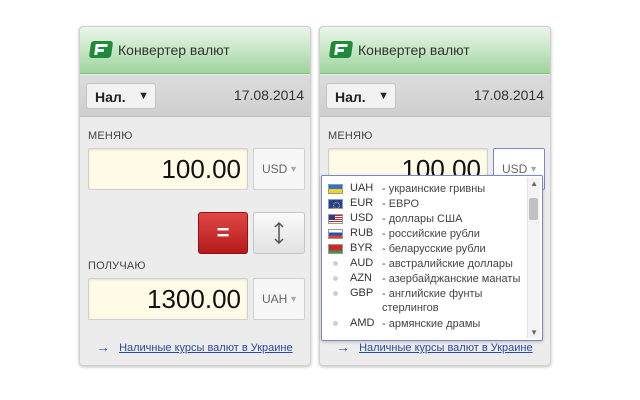 This screenshot has width=640, height=400. I want to click on receive-currency-value: UAH, so click(275, 299).